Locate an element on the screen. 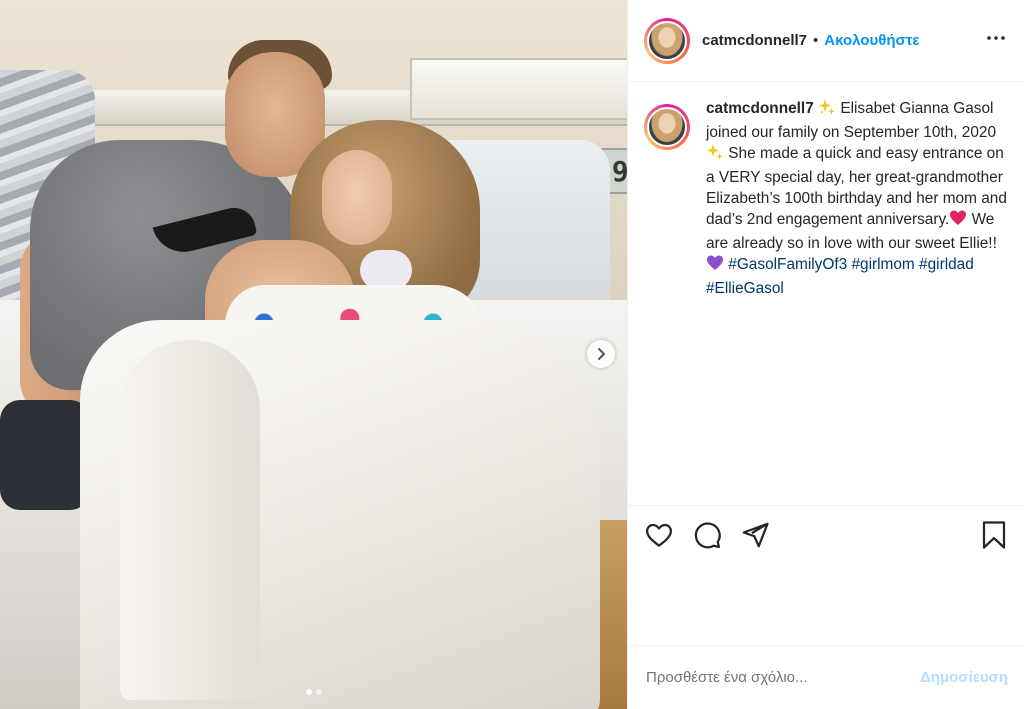 This screenshot has height=709, width=1024. bookmark-icon is located at coordinates (994, 534).